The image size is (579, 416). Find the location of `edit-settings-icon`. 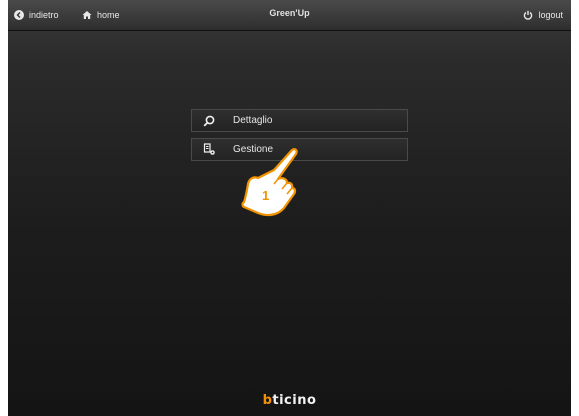

edit-settings-icon is located at coordinates (209, 150).